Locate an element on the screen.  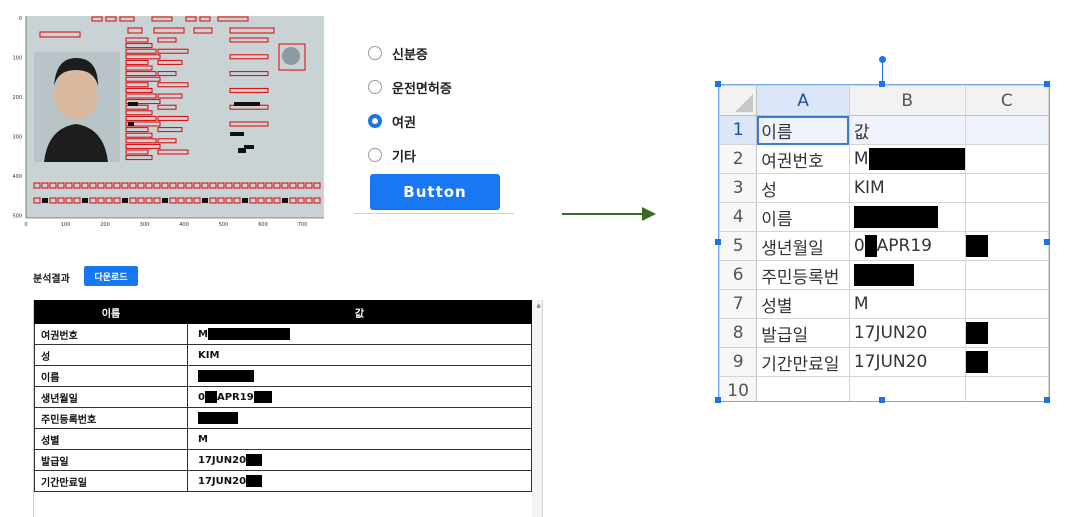
resize-handle-bottom-left is located at coordinates (718, 400).